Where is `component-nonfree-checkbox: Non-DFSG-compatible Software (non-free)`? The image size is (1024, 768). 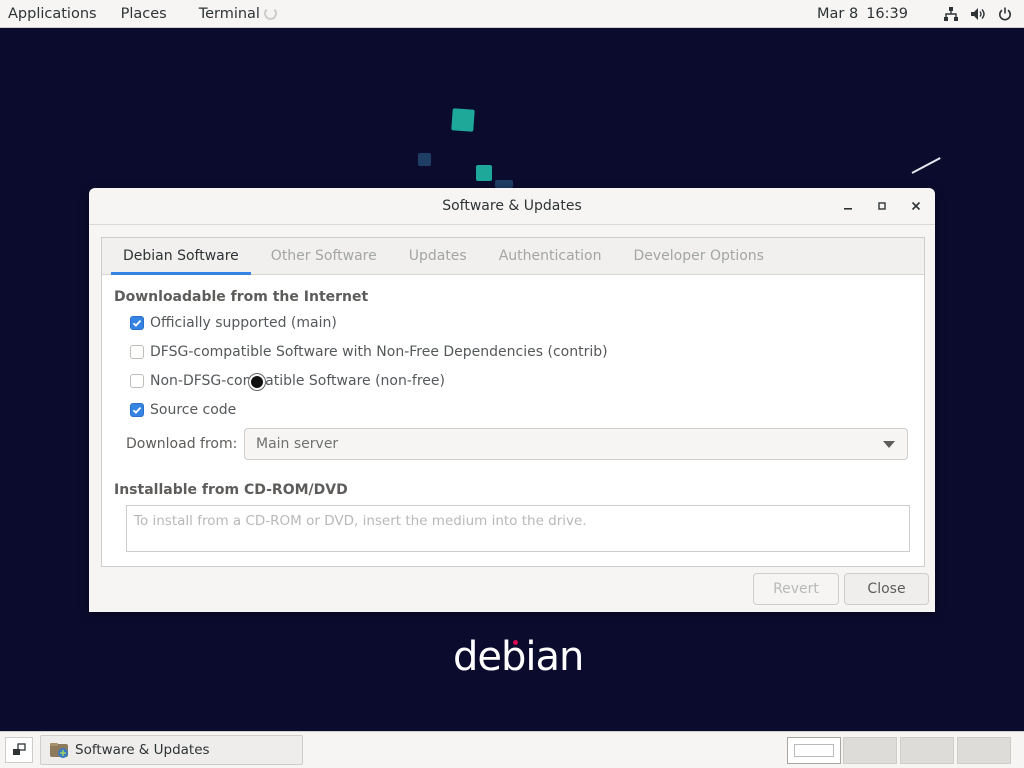 component-nonfree-checkbox: Non-DFSG-compatible Software (non-free) is located at coordinates (287, 381).